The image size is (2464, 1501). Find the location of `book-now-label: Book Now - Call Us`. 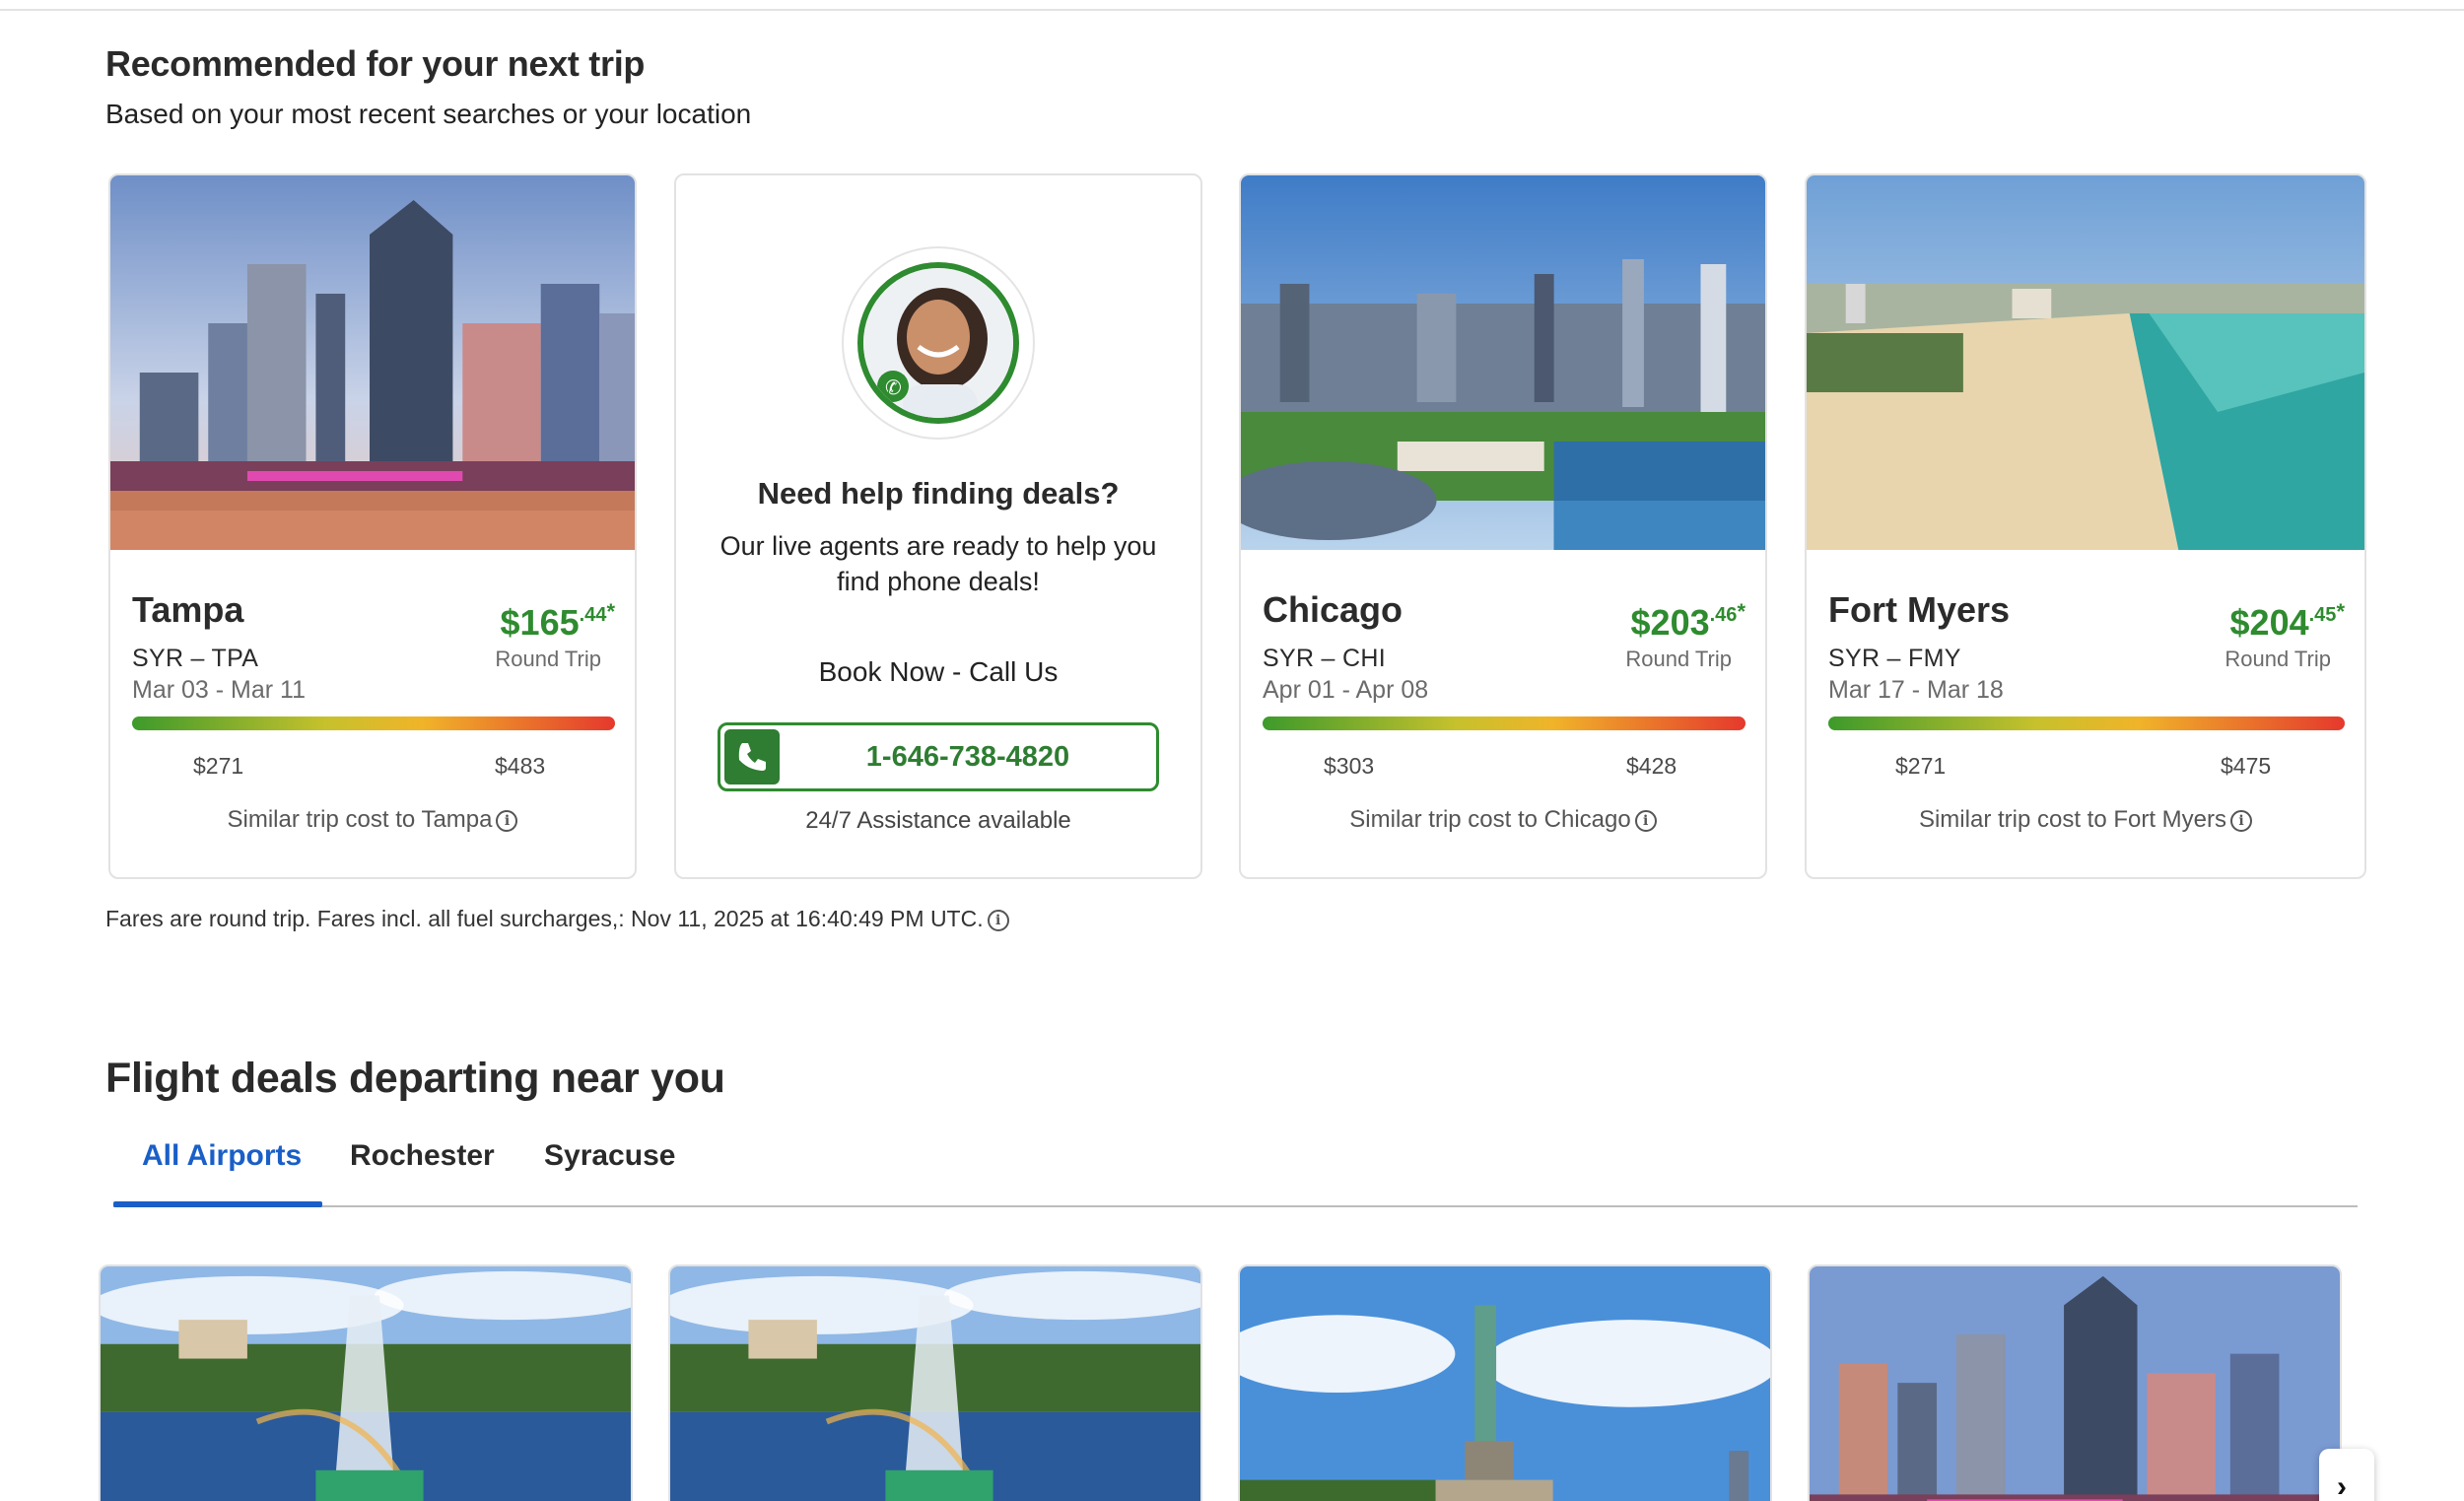

book-now-label: Book Now - Call Us is located at coordinates (938, 671).